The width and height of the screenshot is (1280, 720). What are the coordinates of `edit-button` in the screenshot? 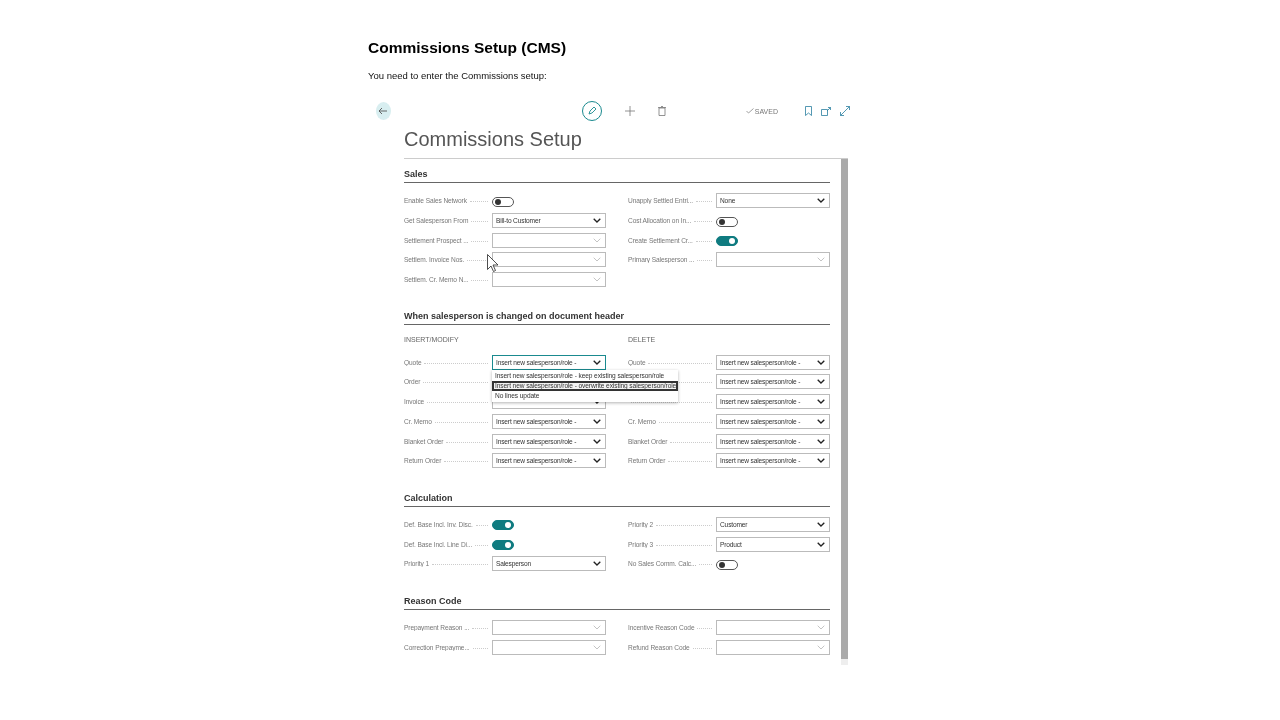 It's located at (591, 111).